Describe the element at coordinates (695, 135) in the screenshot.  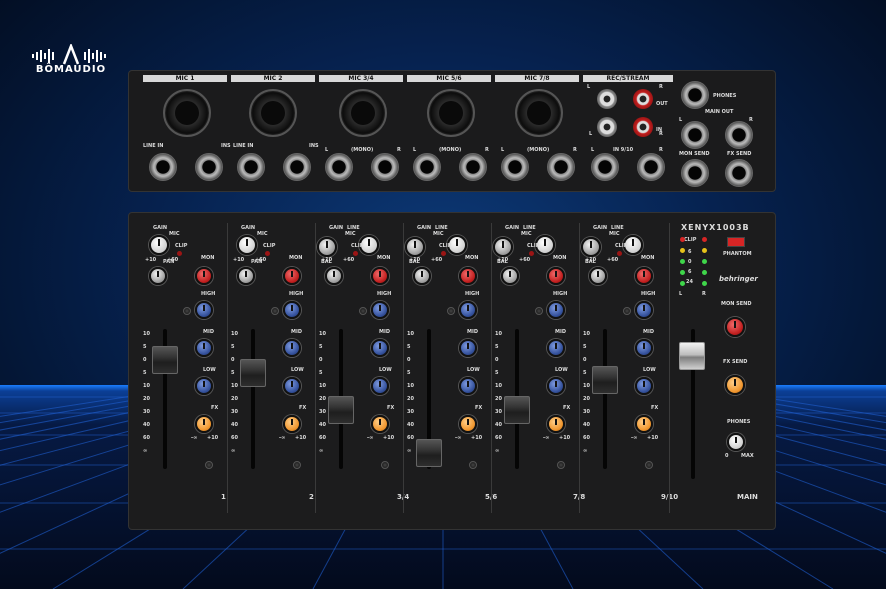
I see `main-out-left-jack` at that location.